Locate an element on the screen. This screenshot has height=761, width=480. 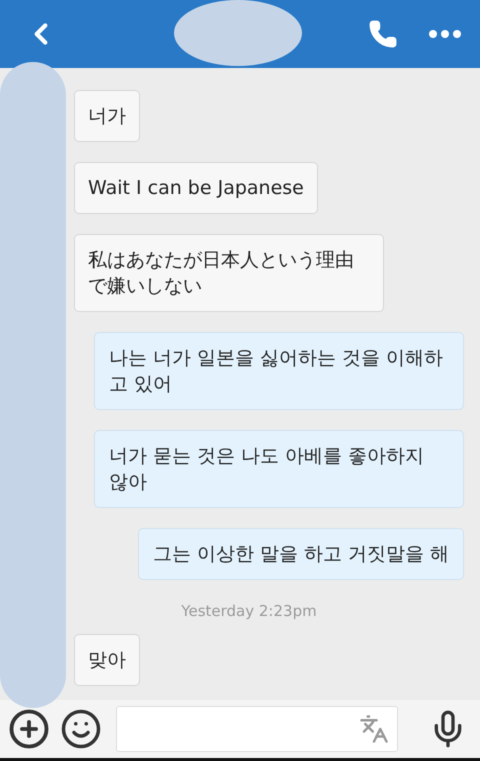
call-button is located at coordinates (383, 34).